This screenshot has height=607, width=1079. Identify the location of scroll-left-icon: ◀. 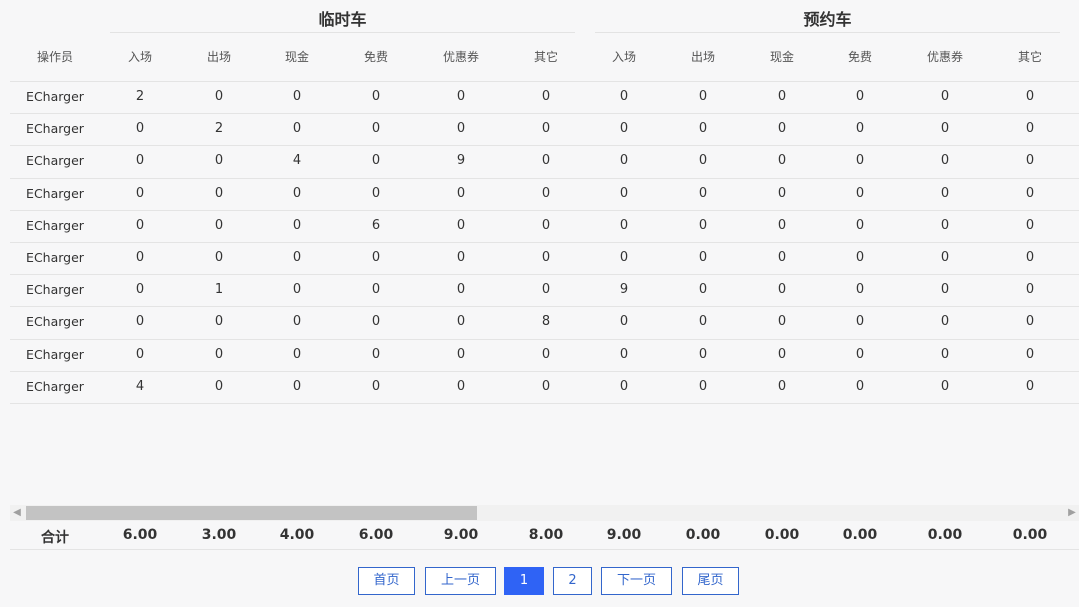
(17, 513).